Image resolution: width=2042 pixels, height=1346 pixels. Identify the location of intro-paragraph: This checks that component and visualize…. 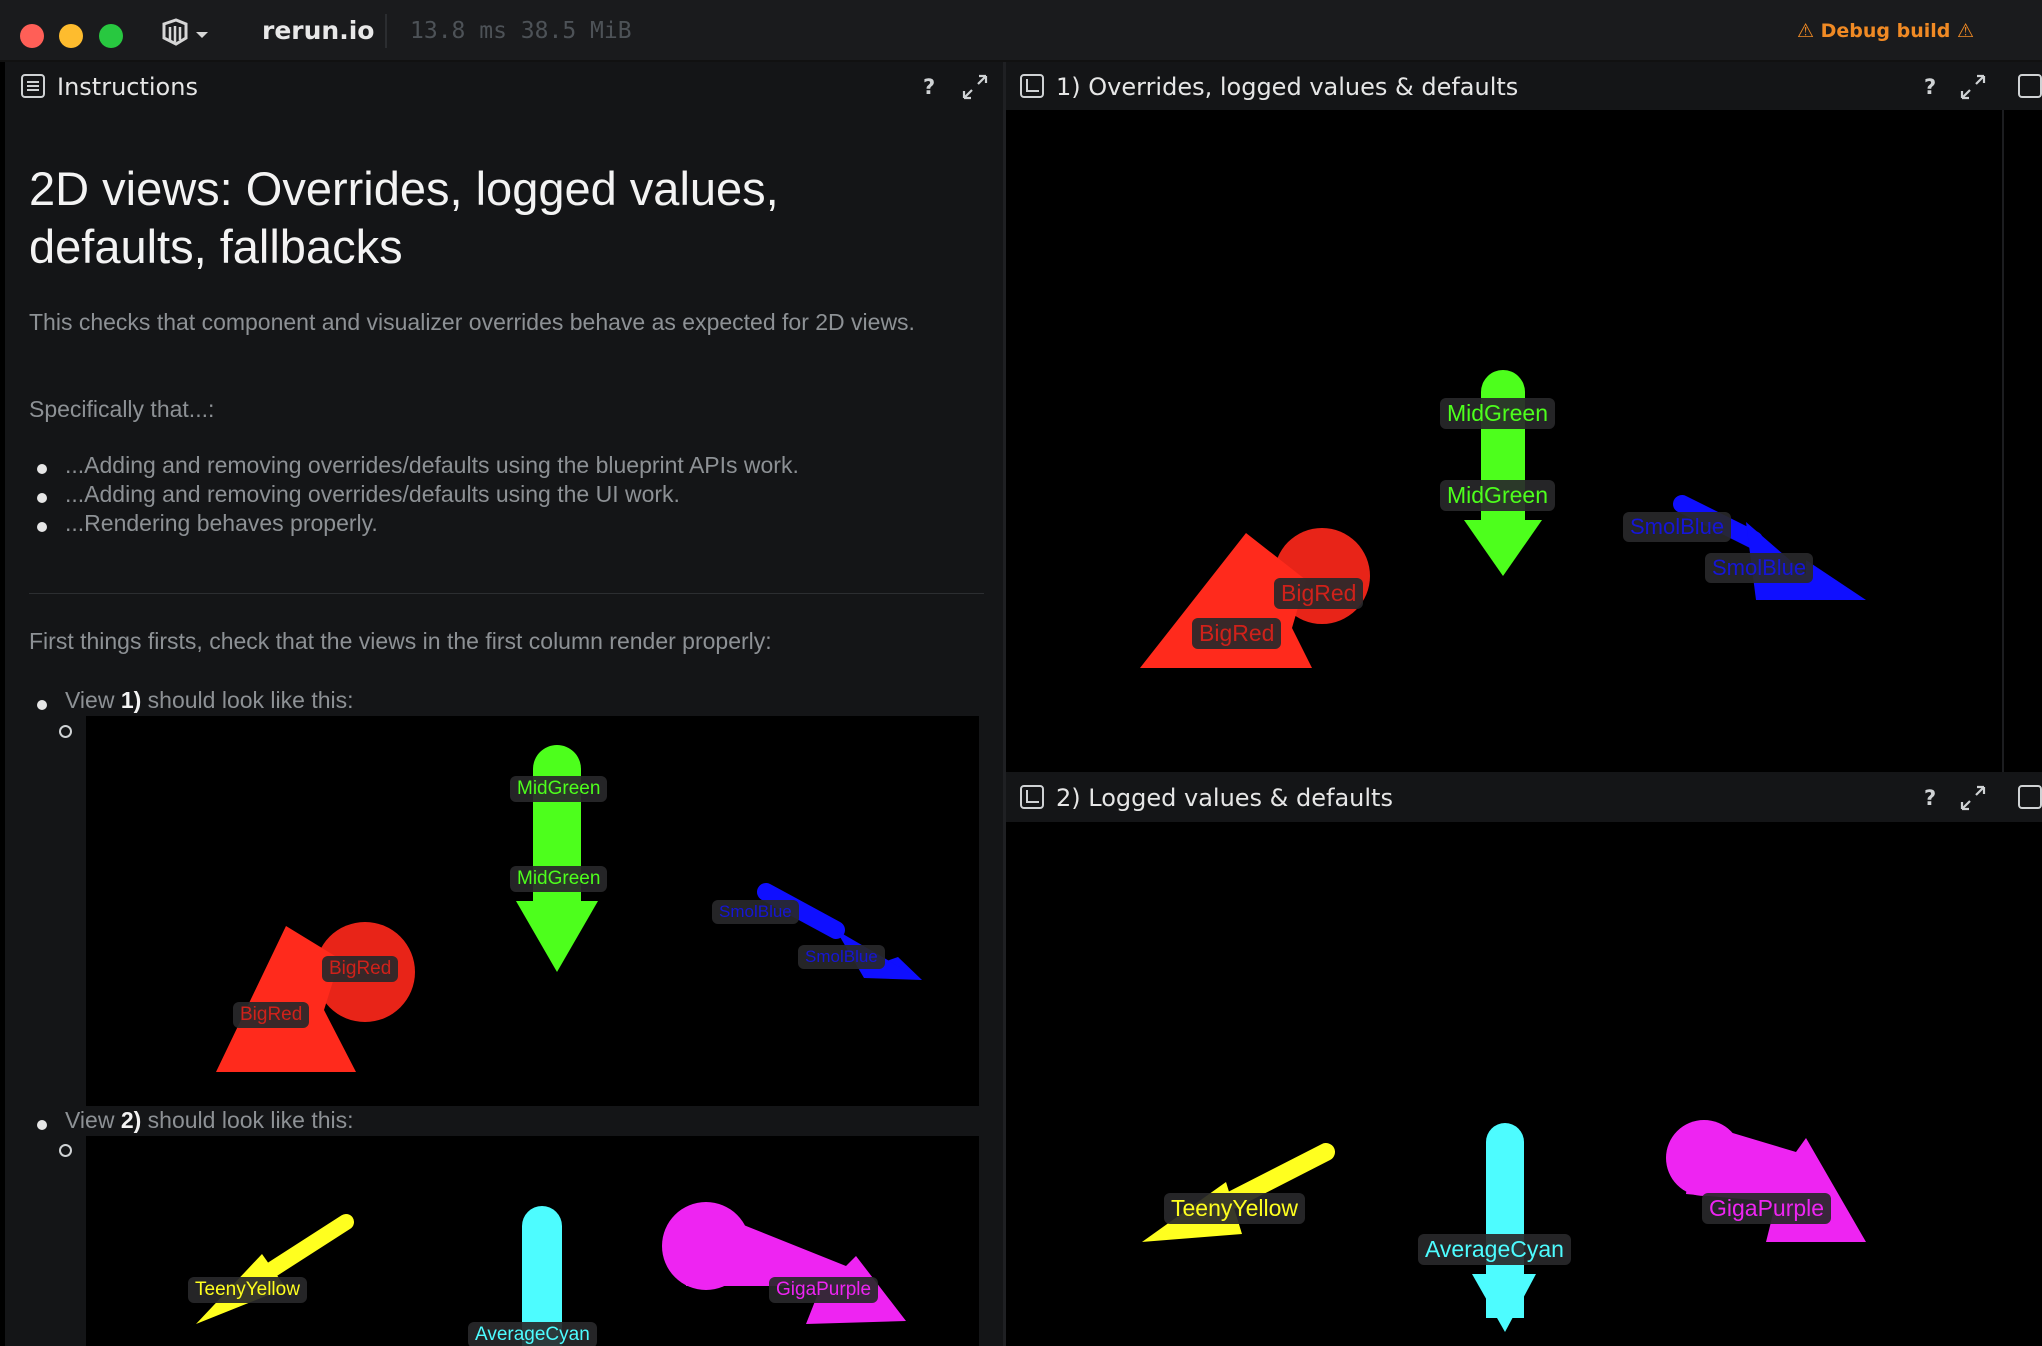
(472, 322).